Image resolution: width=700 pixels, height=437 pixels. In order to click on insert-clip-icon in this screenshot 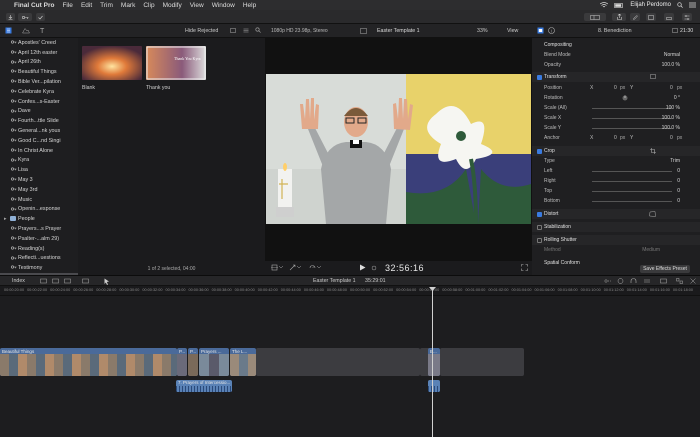, I will do `click(55, 281)`.